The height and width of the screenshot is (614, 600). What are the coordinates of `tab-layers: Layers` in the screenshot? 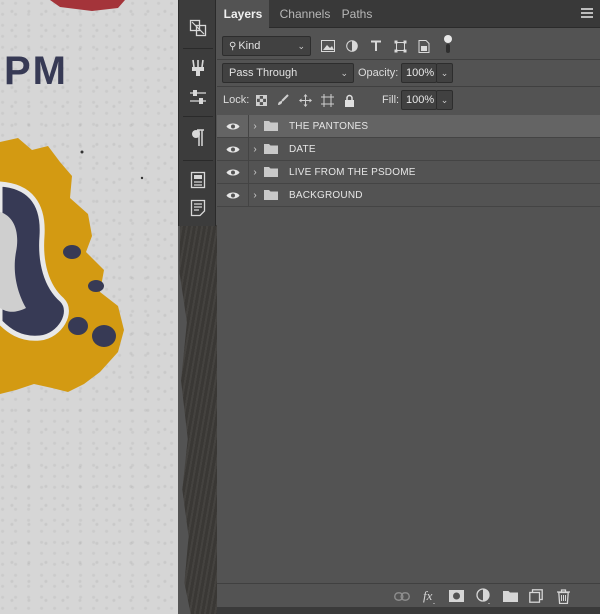 It's located at (243, 14).